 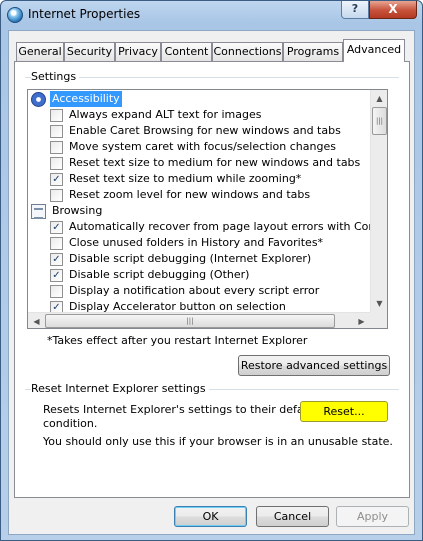 What do you see at coordinates (15, 15) in the screenshot?
I see `internet-explorer-icon` at bounding box center [15, 15].